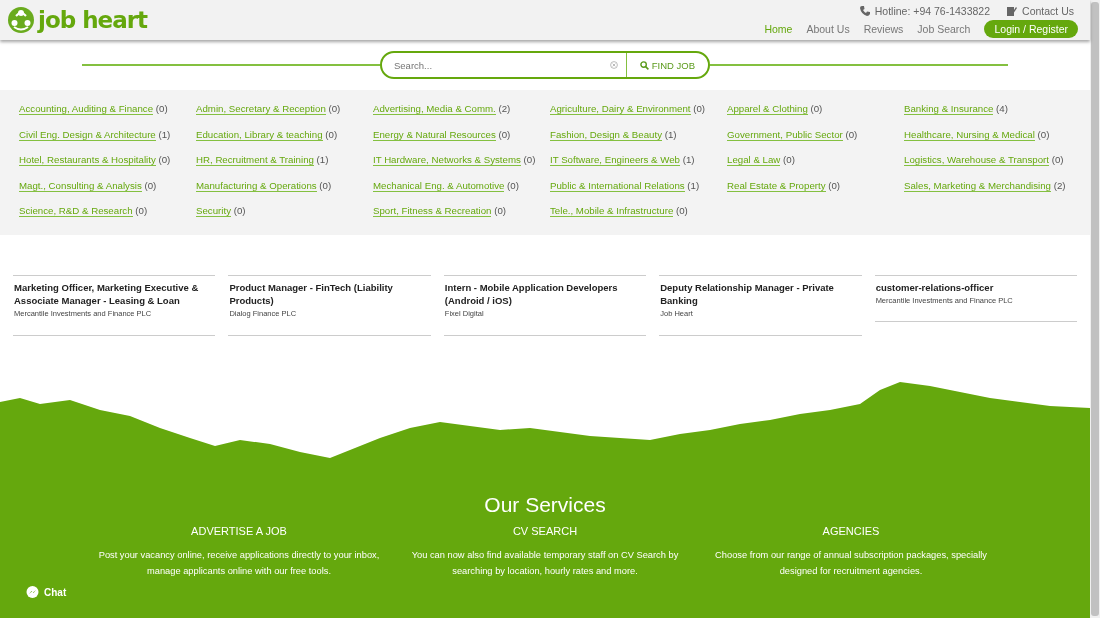 Image resolution: width=1100 pixels, height=618 pixels. I want to click on job-title: Product Manager - FinTech (Liability Products), so click(329, 294).